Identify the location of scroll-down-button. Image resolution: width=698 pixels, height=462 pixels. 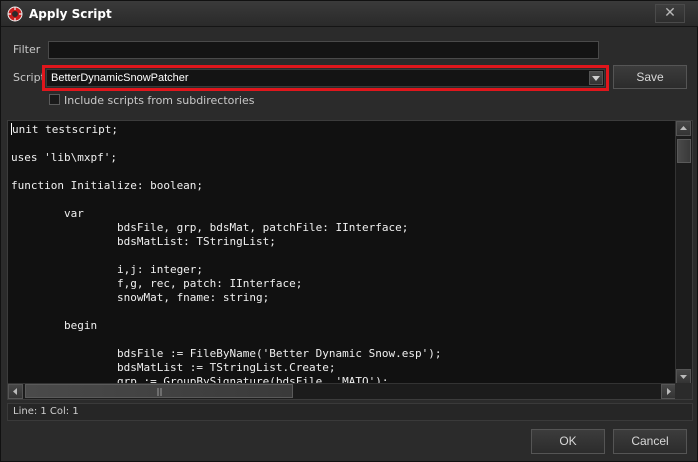
(683, 376).